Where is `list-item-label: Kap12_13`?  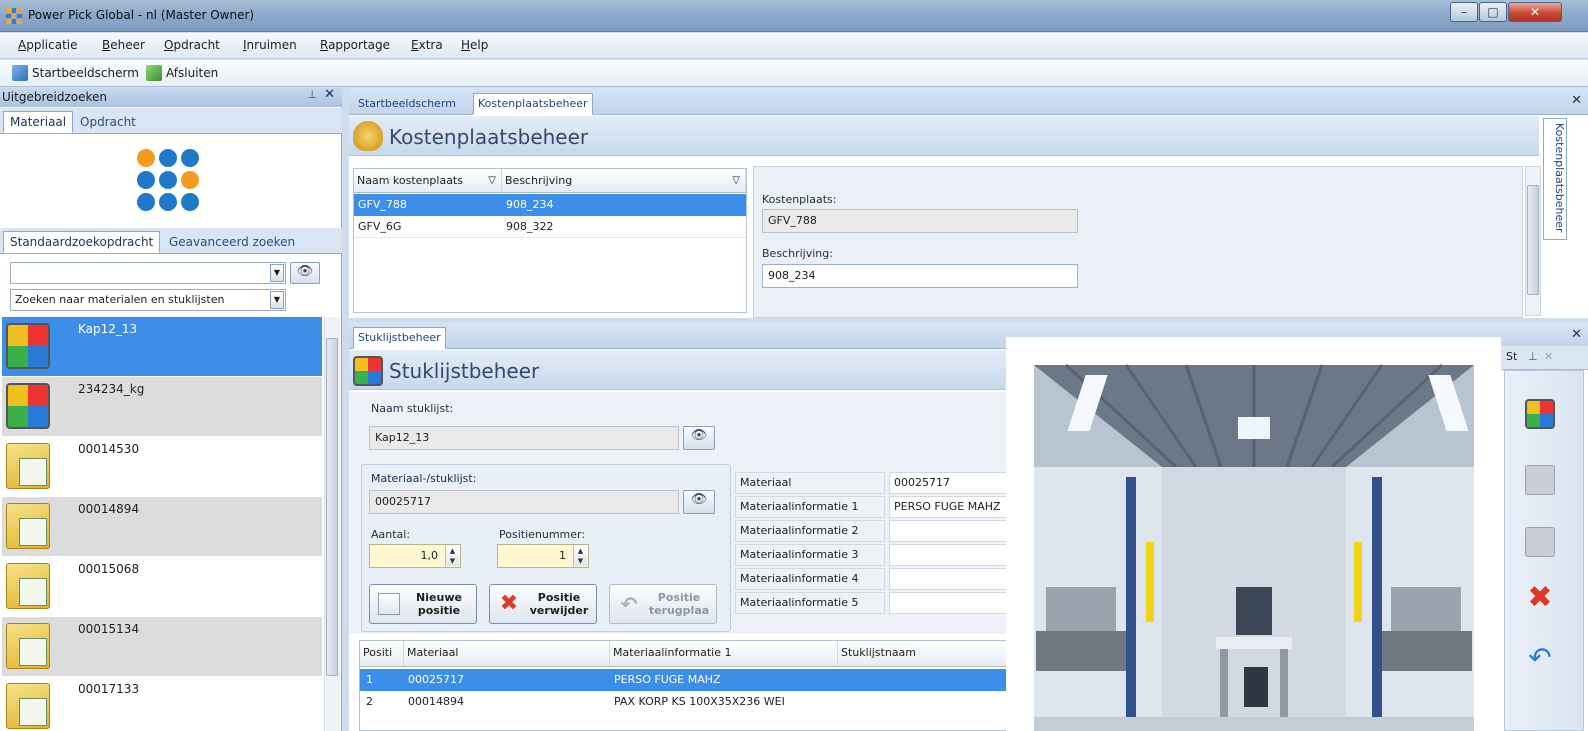
list-item-label: Kap12_13 is located at coordinates (108, 329).